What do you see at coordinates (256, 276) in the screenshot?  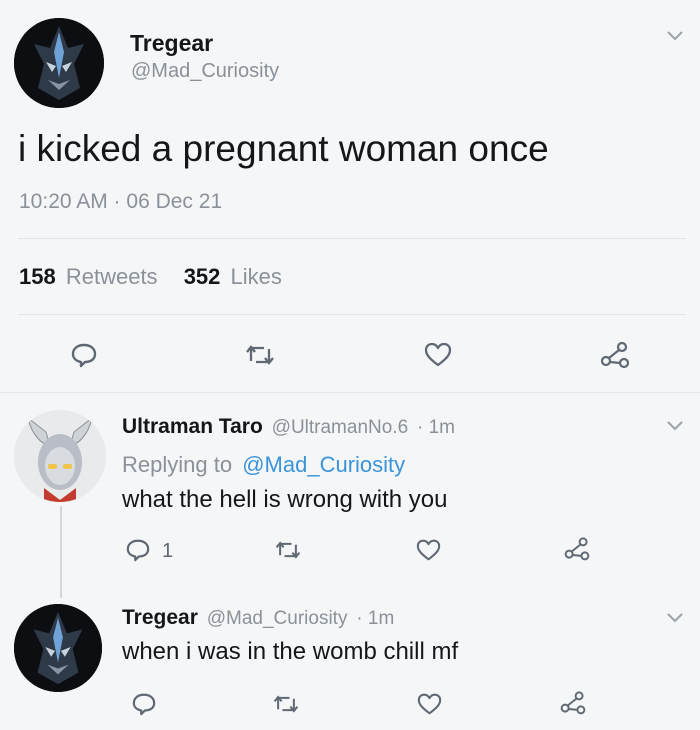 I see `like-label: Likes` at bounding box center [256, 276].